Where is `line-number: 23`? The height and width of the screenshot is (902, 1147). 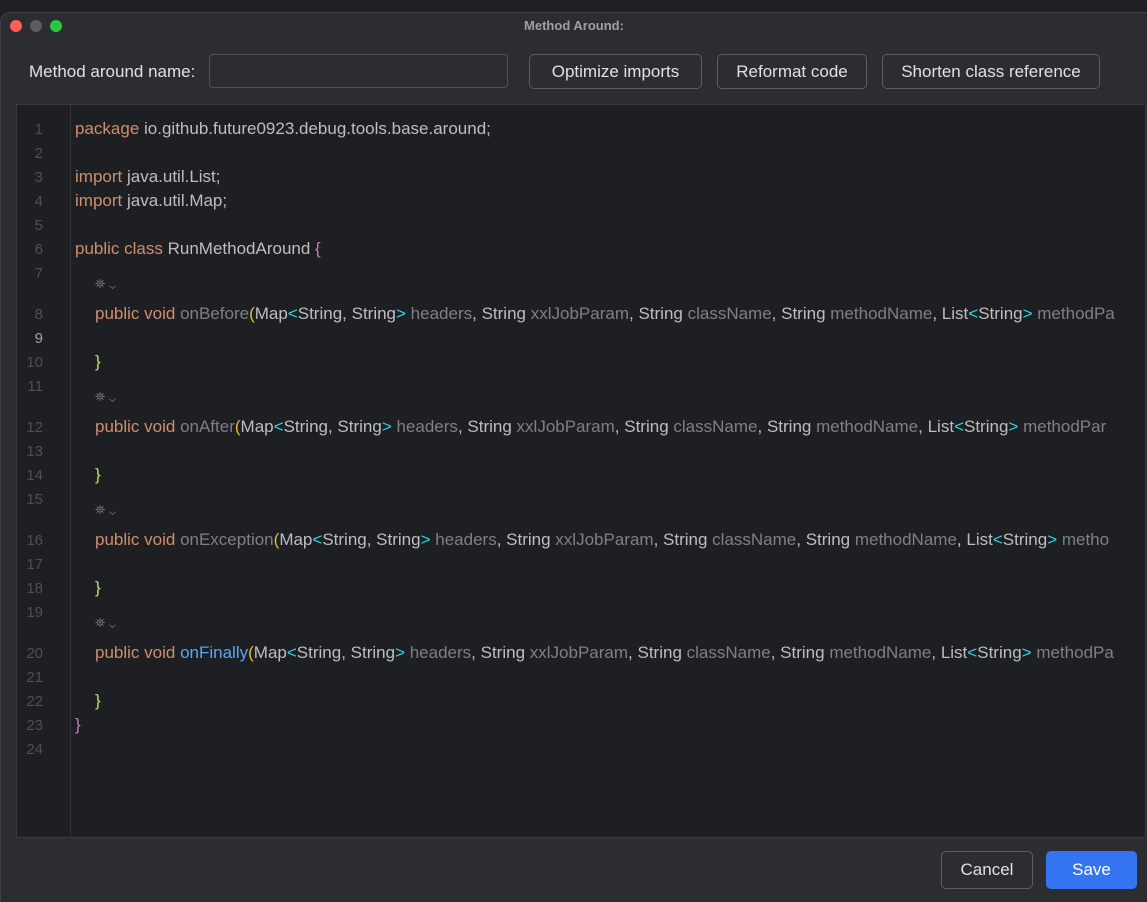
line-number: 23 is located at coordinates (34, 725).